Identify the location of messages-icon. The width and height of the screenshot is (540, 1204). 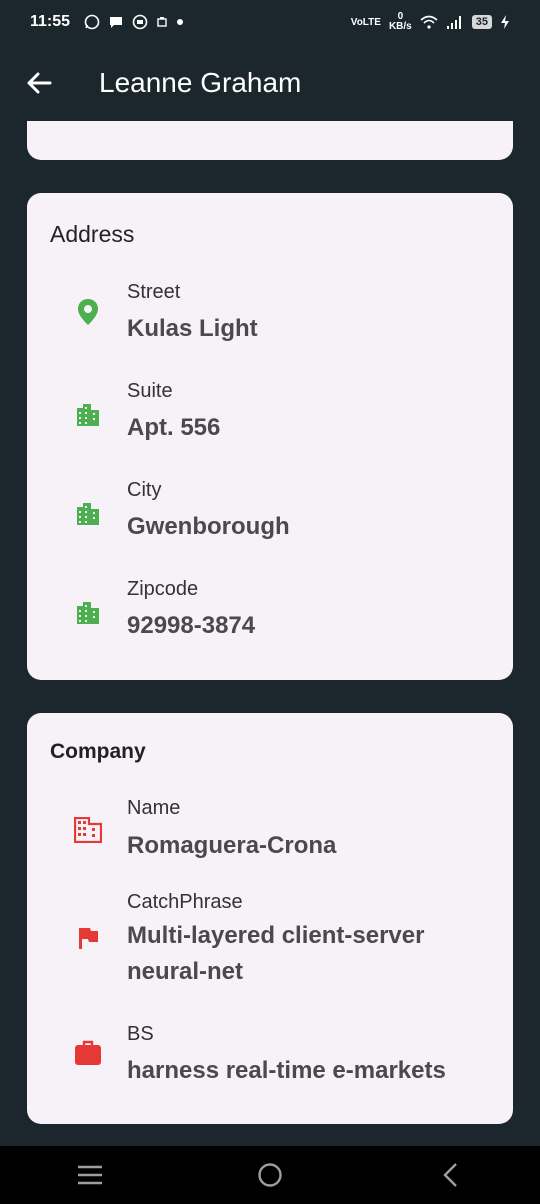
(116, 22).